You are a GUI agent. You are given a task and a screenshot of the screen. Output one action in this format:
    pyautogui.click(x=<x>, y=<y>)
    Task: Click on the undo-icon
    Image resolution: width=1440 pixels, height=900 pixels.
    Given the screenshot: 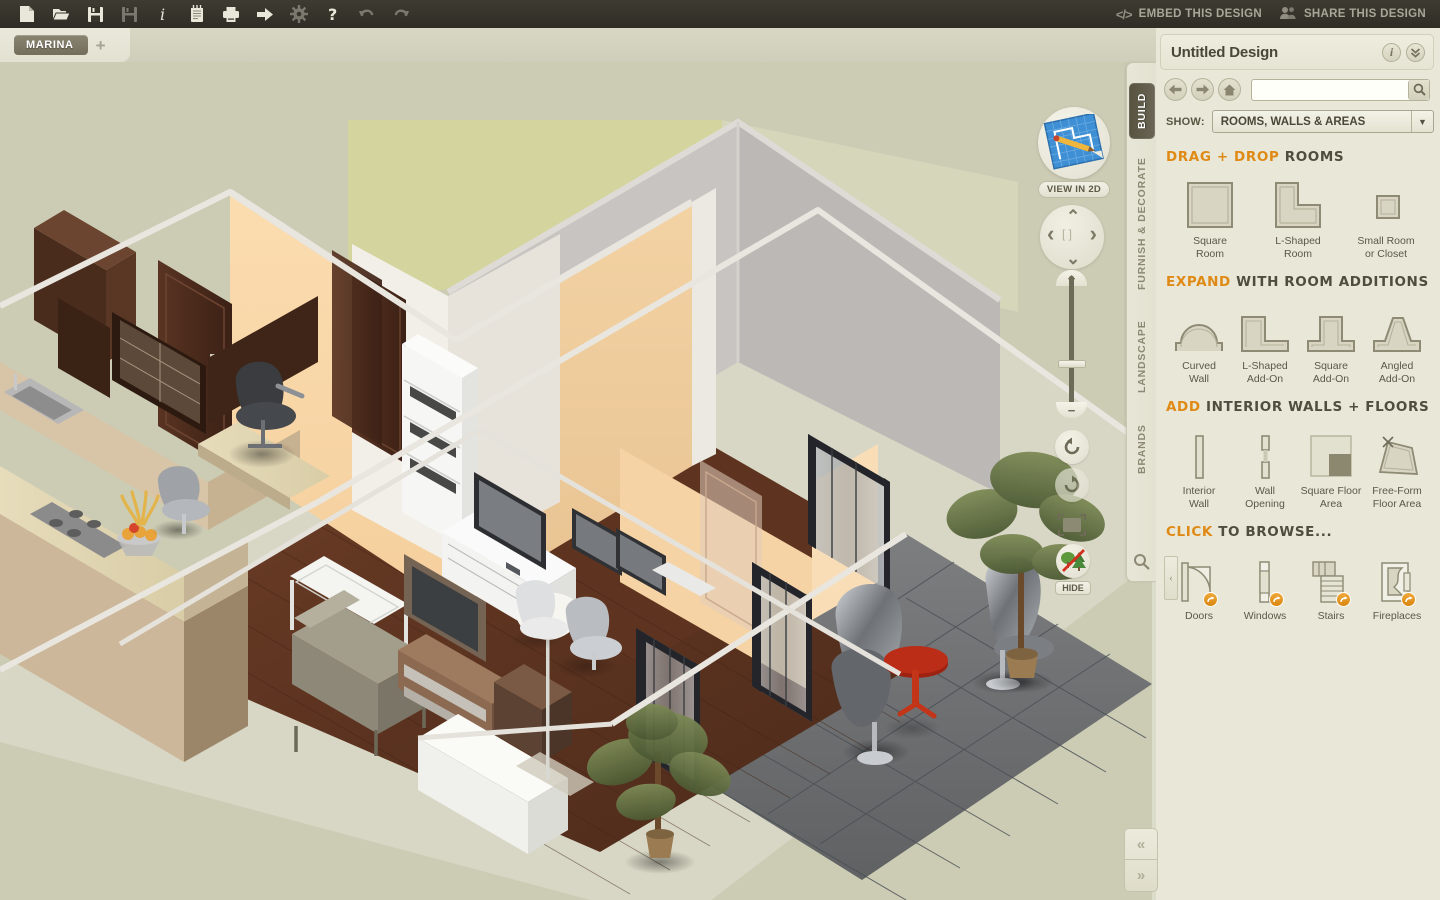 What is the action you would take?
    pyautogui.click(x=367, y=14)
    